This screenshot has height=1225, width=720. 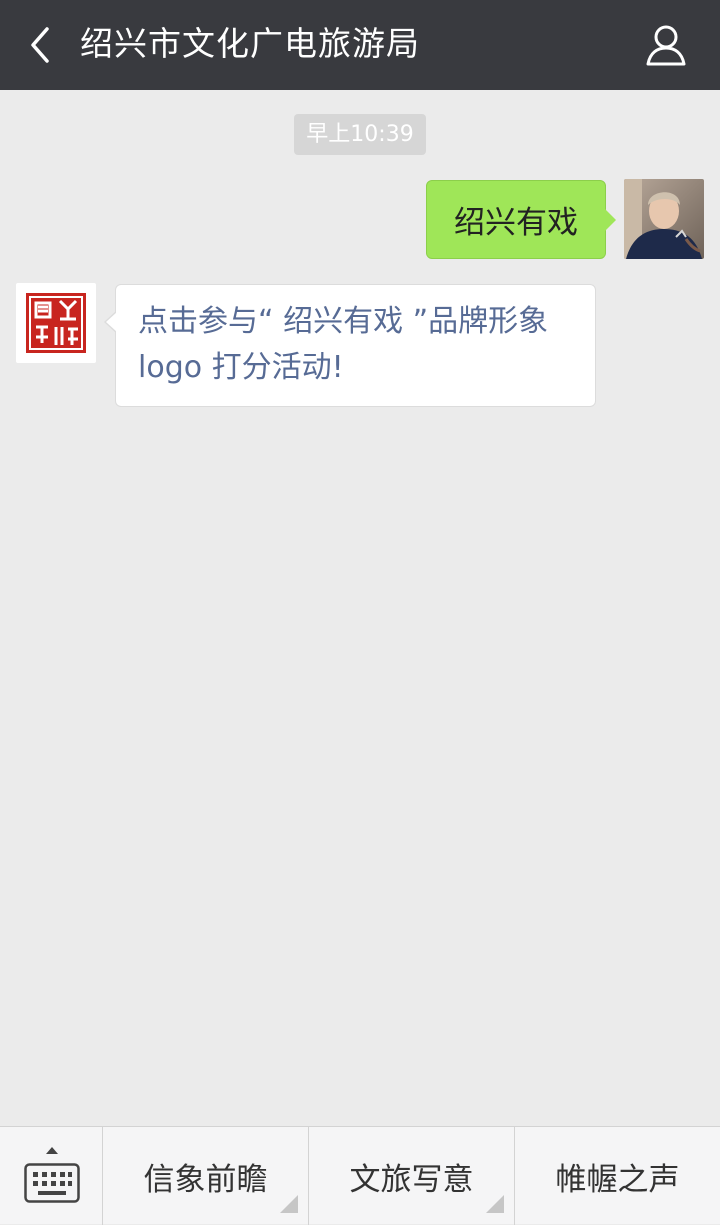 What do you see at coordinates (52, 1183) in the screenshot?
I see `keyboard-icon` at bounding box center [52, 1183].